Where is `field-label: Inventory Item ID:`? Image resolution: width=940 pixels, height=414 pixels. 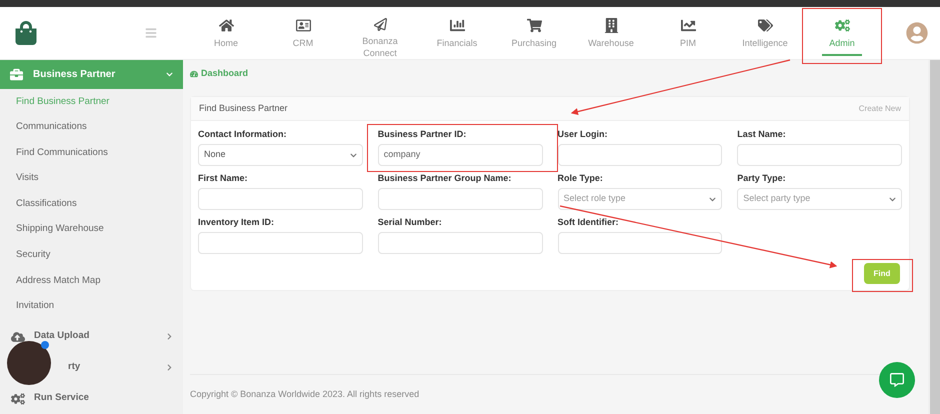
field-label: Inventory Item ID: is located at coordinates (237, 222).